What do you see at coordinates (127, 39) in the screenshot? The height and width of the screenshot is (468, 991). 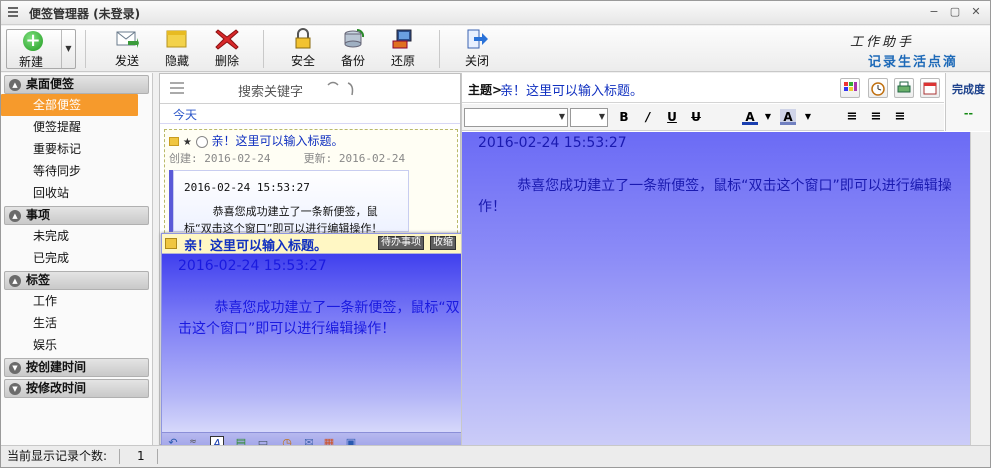 I see `send-mail-icon` at bounding box center [127, 39].